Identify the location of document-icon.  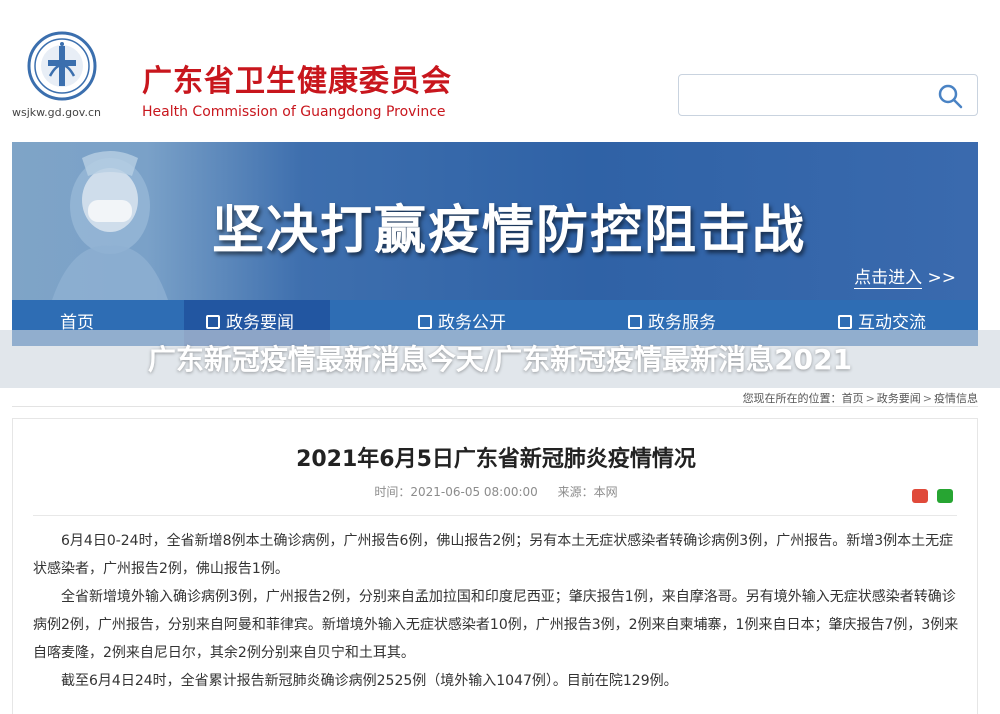
(425, 322).